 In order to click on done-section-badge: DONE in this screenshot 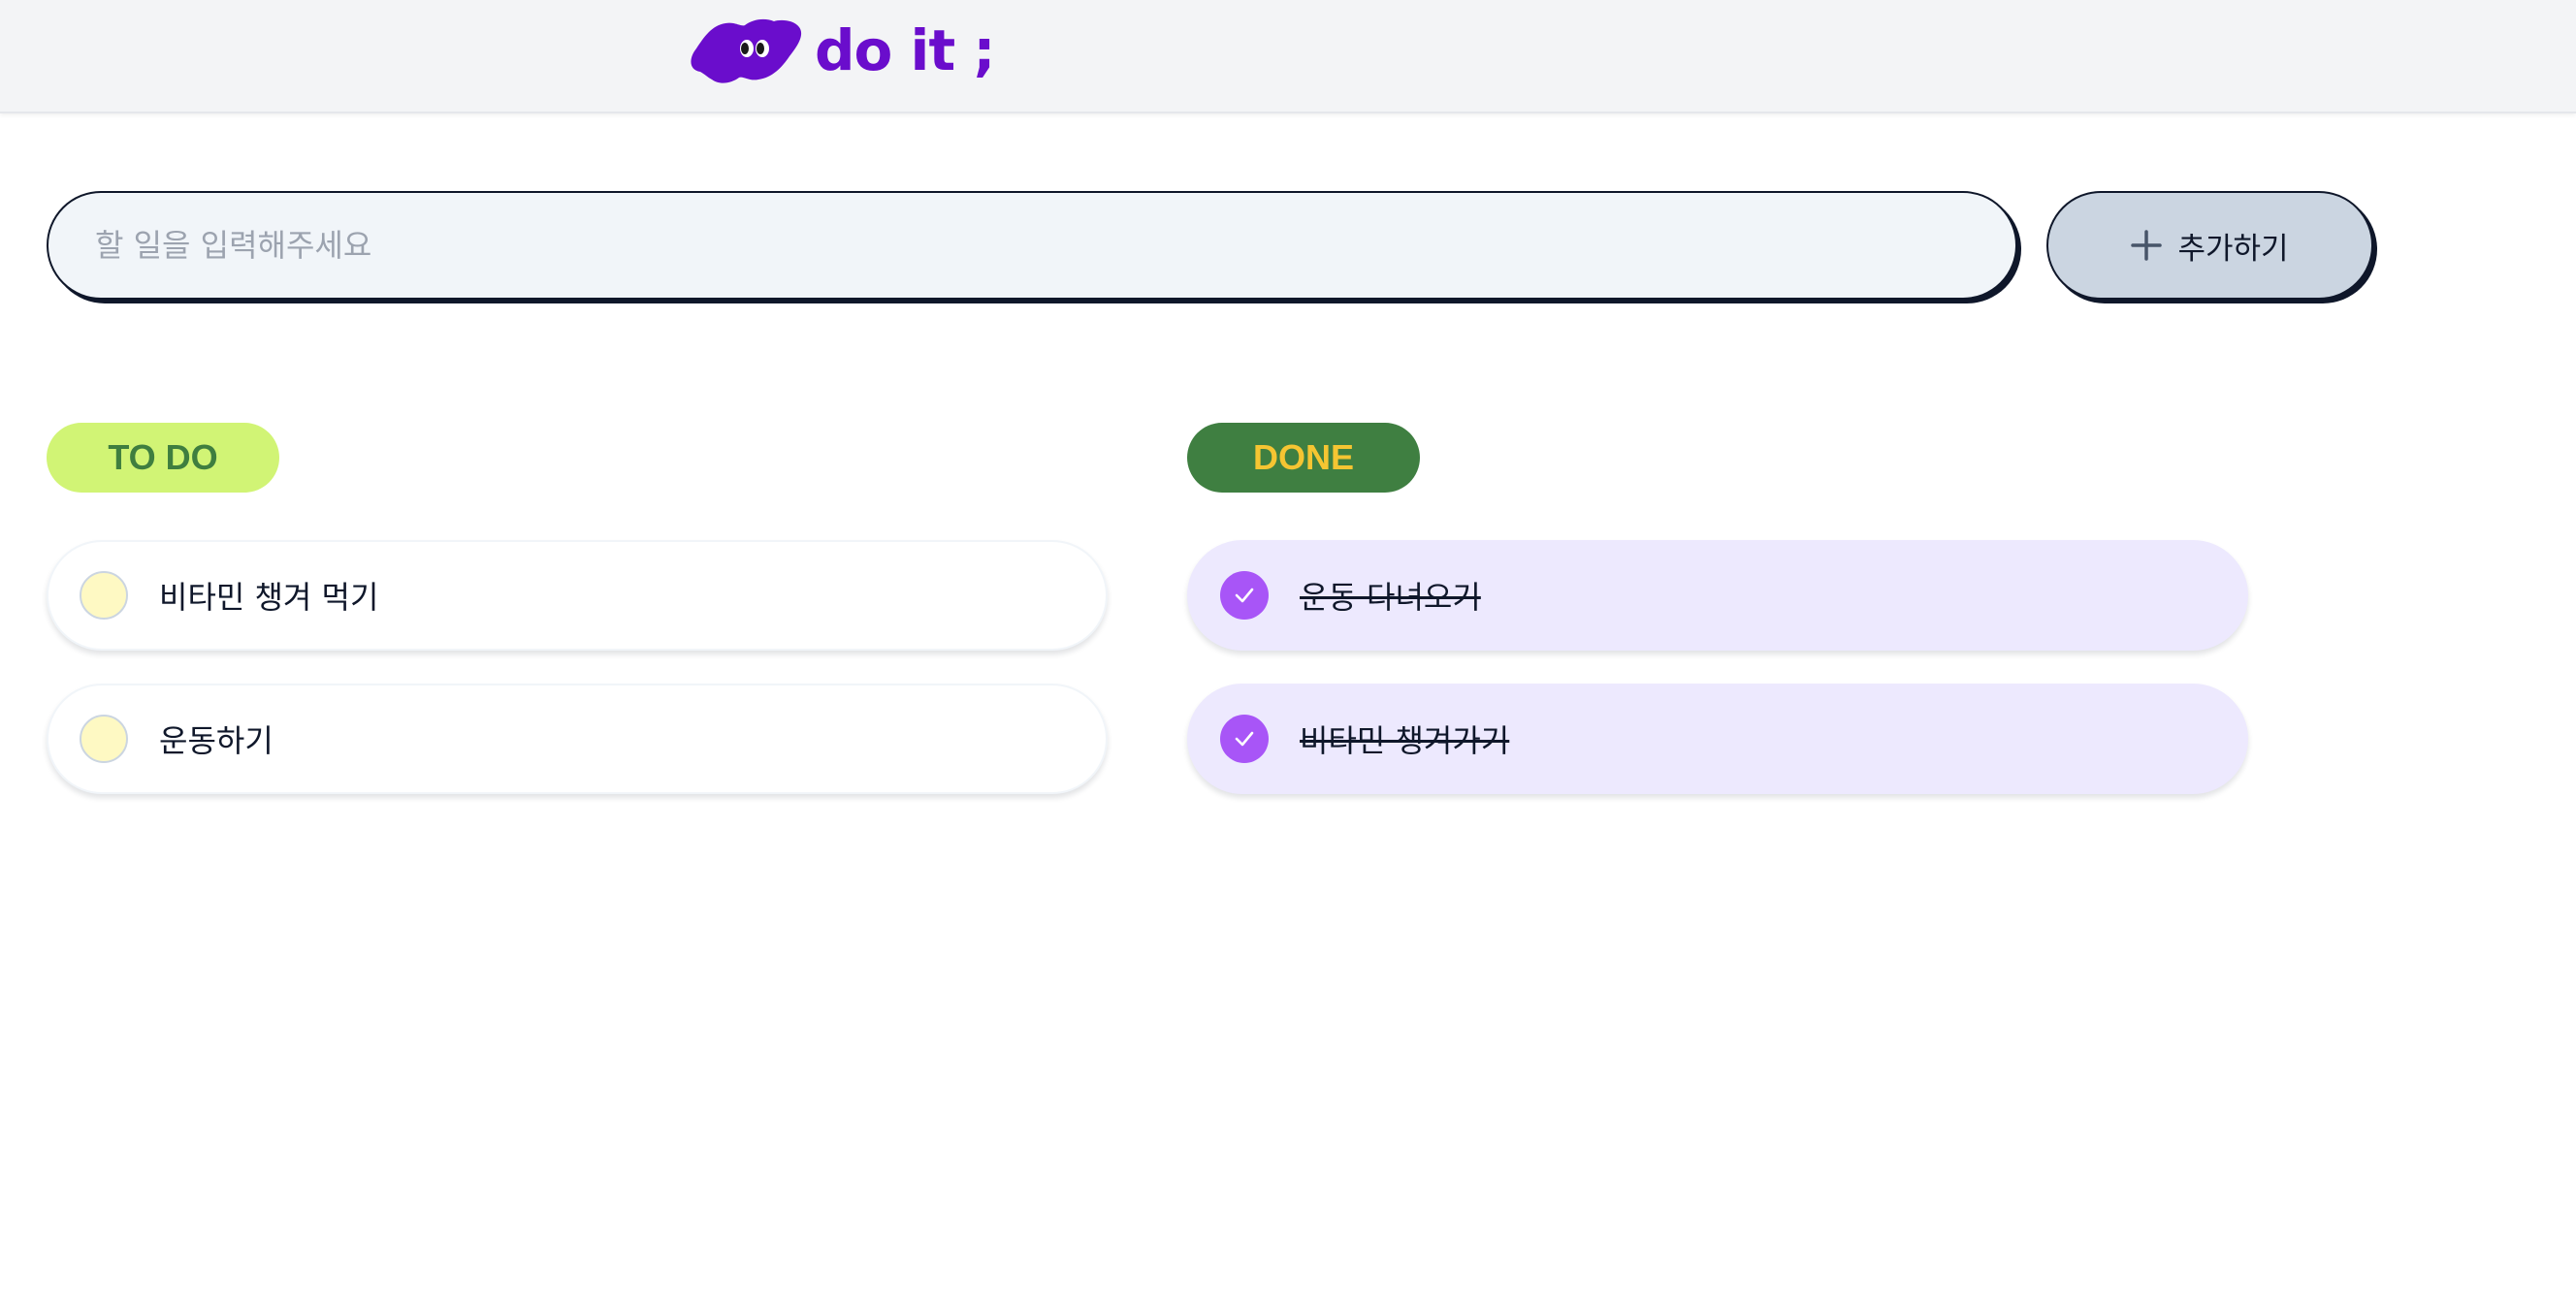, I will do `click(1303, 458)`.